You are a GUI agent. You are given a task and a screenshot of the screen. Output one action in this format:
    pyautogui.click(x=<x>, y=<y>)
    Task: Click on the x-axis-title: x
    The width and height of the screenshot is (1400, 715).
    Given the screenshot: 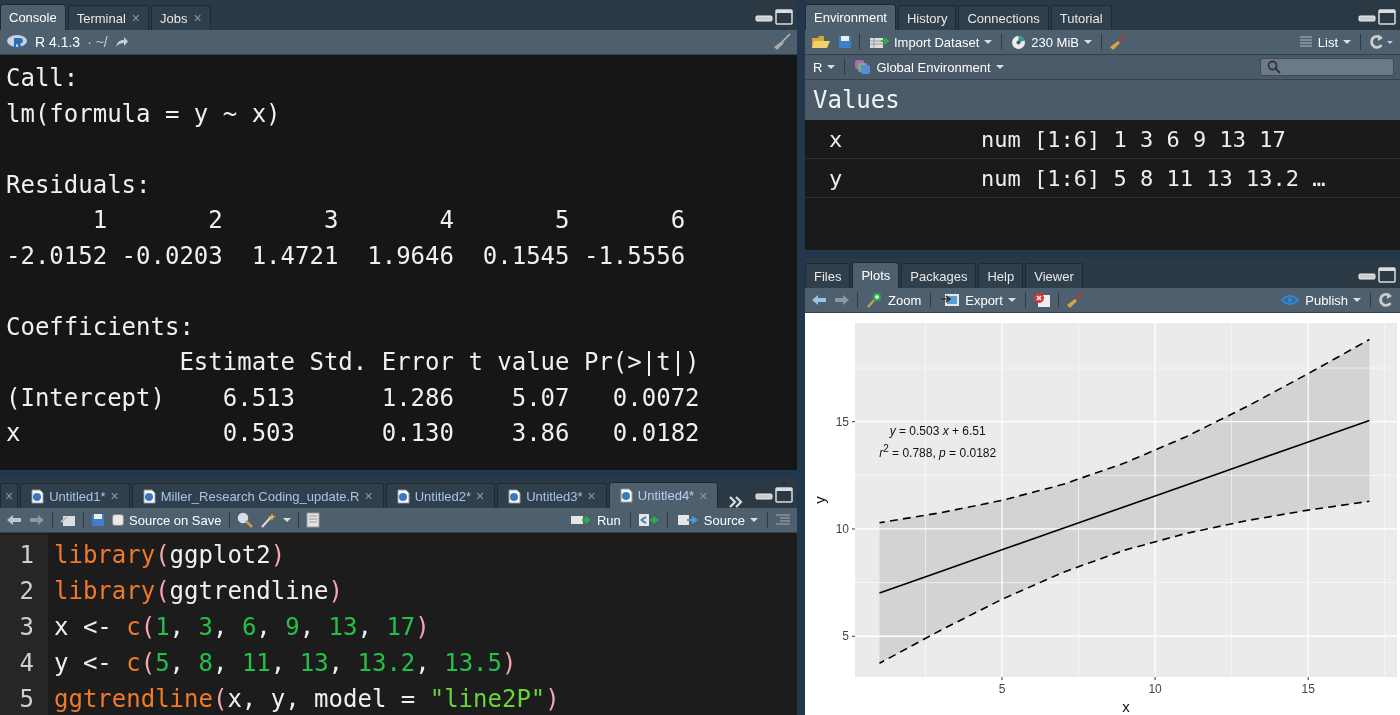 What is the action you would take?
    pyautogui.click(x=1126, y=706)
    